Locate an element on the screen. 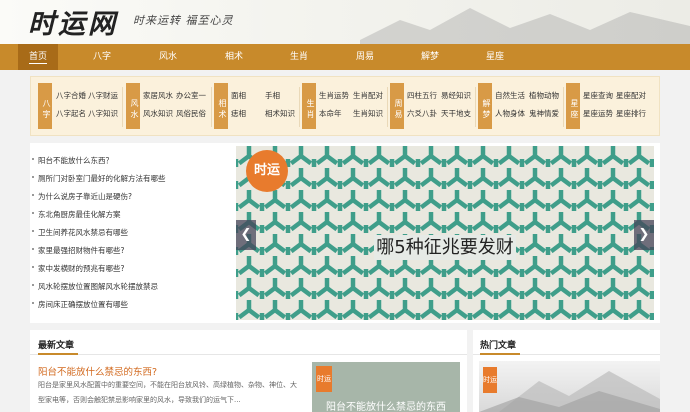  category-tag-shengxiao: 生肖 is located at coordinates (309, 106).